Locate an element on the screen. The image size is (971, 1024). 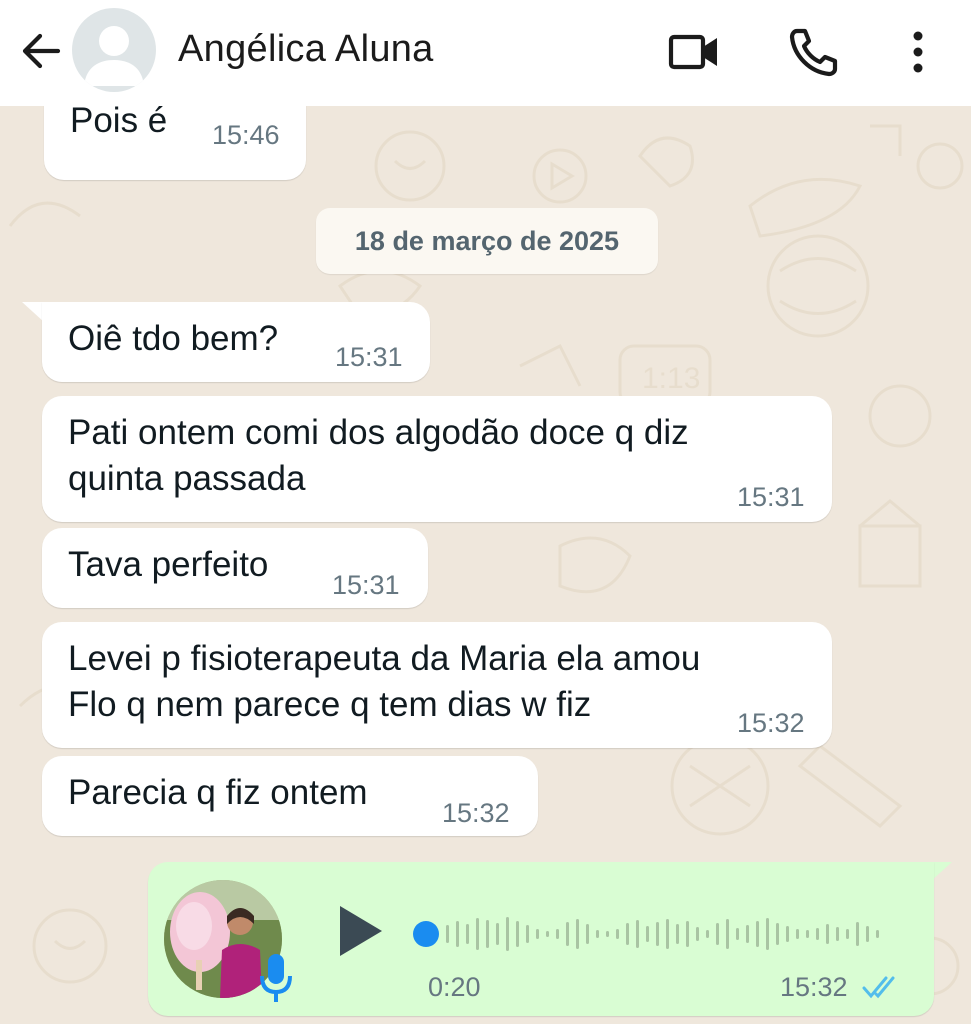
message-time: 15:46 is located at coordinates (246, 135).